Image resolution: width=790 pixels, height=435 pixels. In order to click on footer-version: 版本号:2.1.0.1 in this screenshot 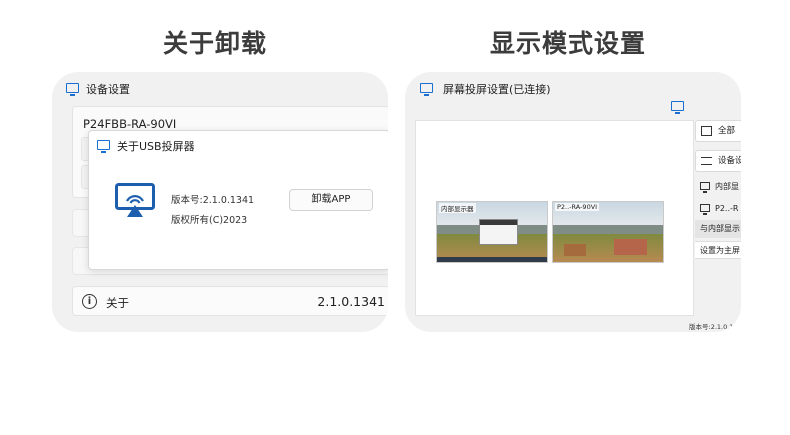, I will do `click(711, 327)`.